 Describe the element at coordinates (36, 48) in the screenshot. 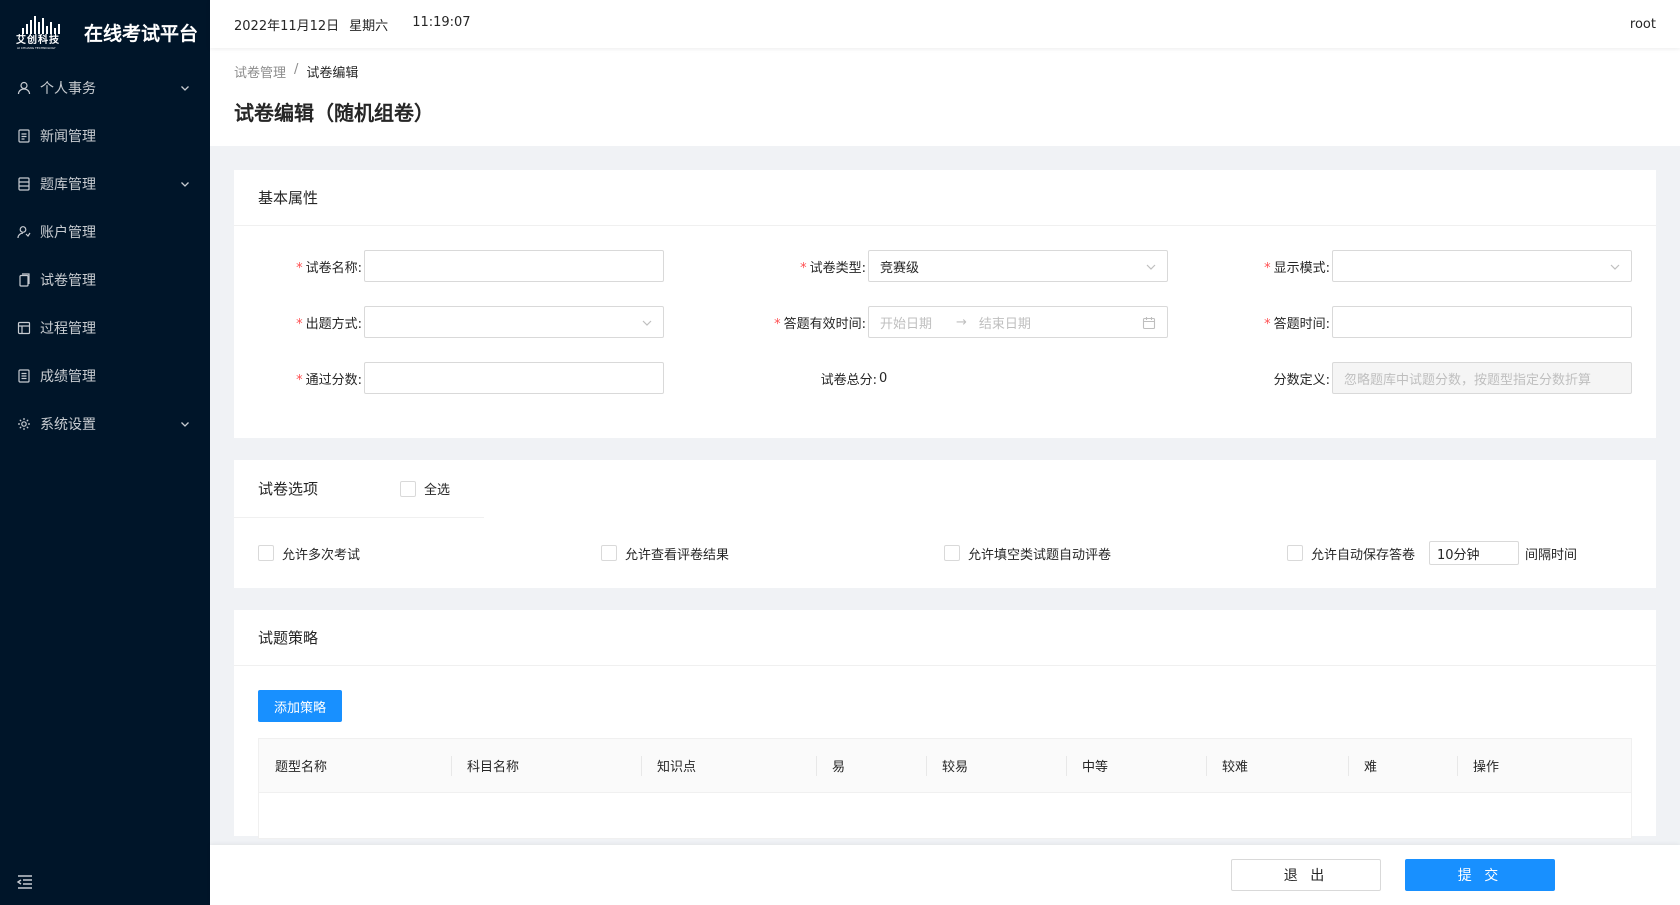

I see `logo-subtext: AI CHUANG TECHNOLOGY` at that location.